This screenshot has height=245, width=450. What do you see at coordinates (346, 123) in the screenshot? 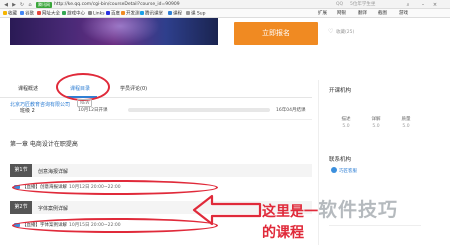
I see `score-description: 描述 5.0` at bounding box center [346, 123].